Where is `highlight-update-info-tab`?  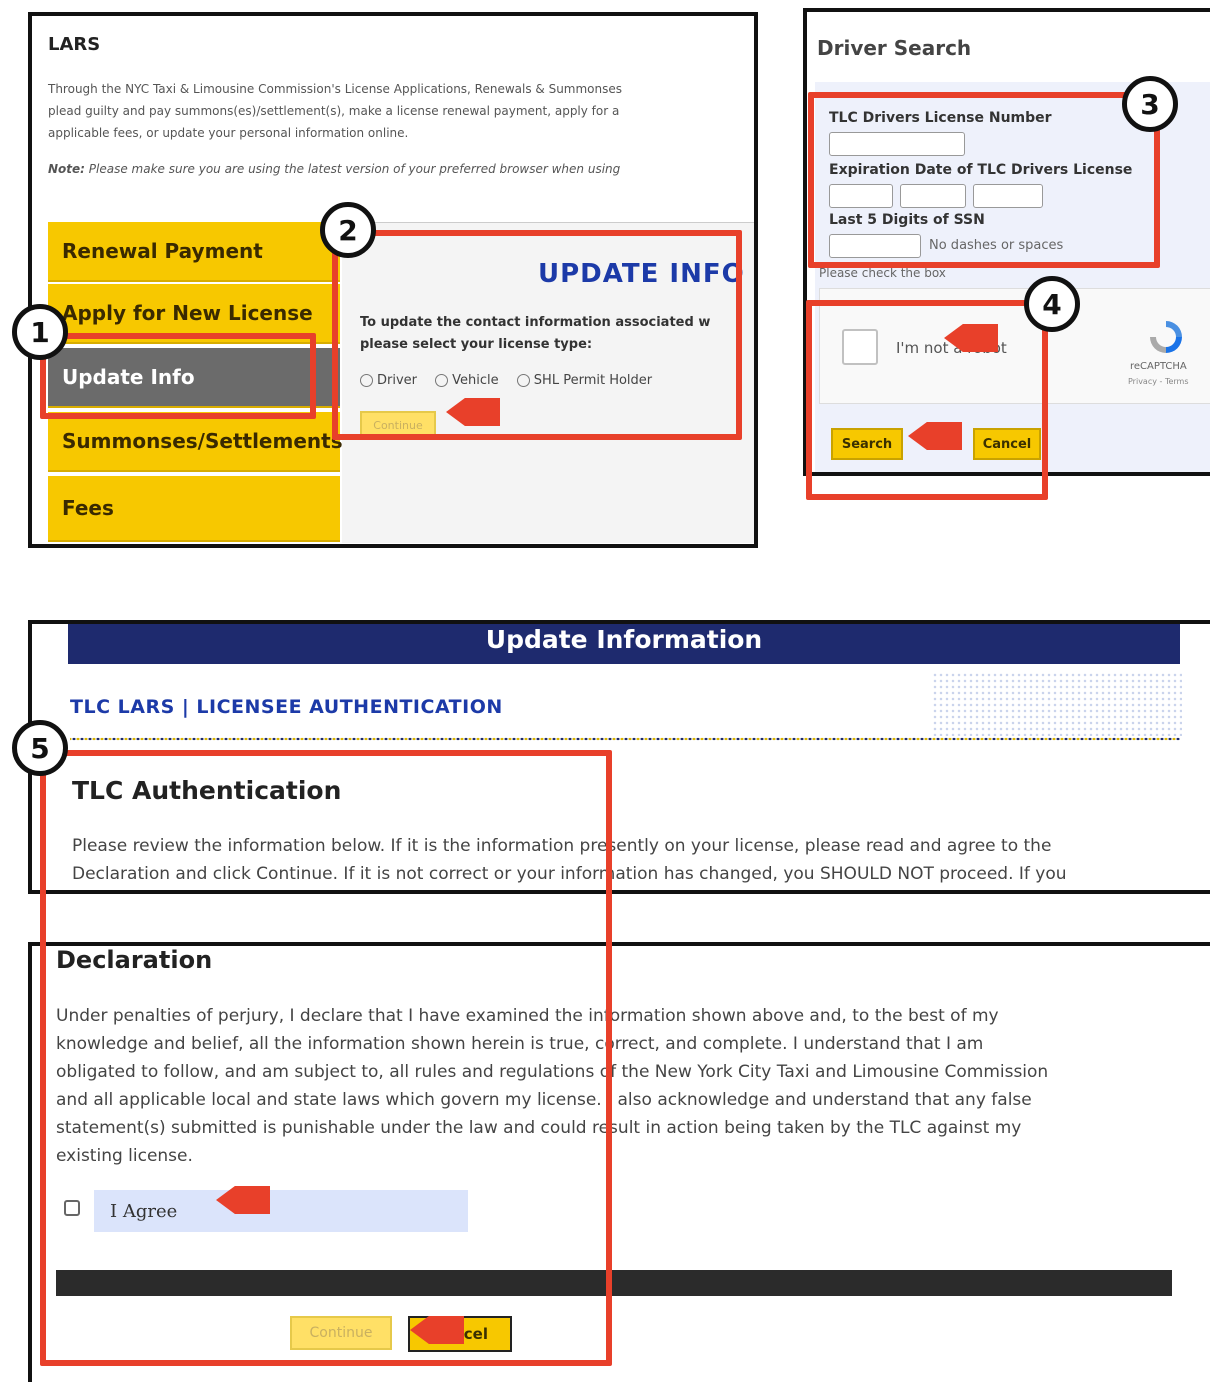 highlight-update-info-tab is located at coordinates (178, 376).